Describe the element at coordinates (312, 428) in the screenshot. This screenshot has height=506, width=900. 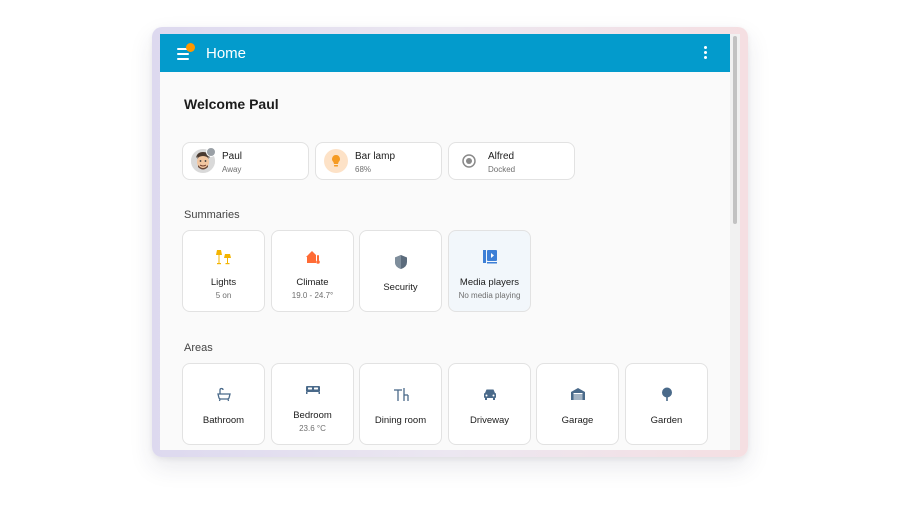
I see `area-sub: 23.6 °C` at that location.